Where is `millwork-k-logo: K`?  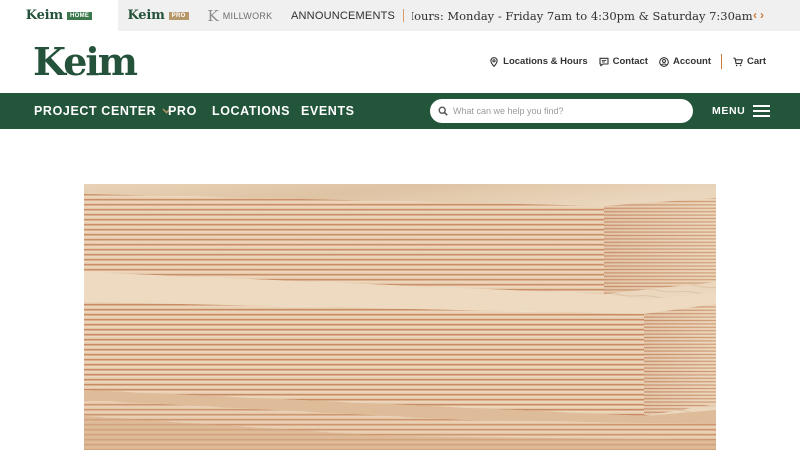 millwork-k-logo: K is located at coordinates (213, 15).